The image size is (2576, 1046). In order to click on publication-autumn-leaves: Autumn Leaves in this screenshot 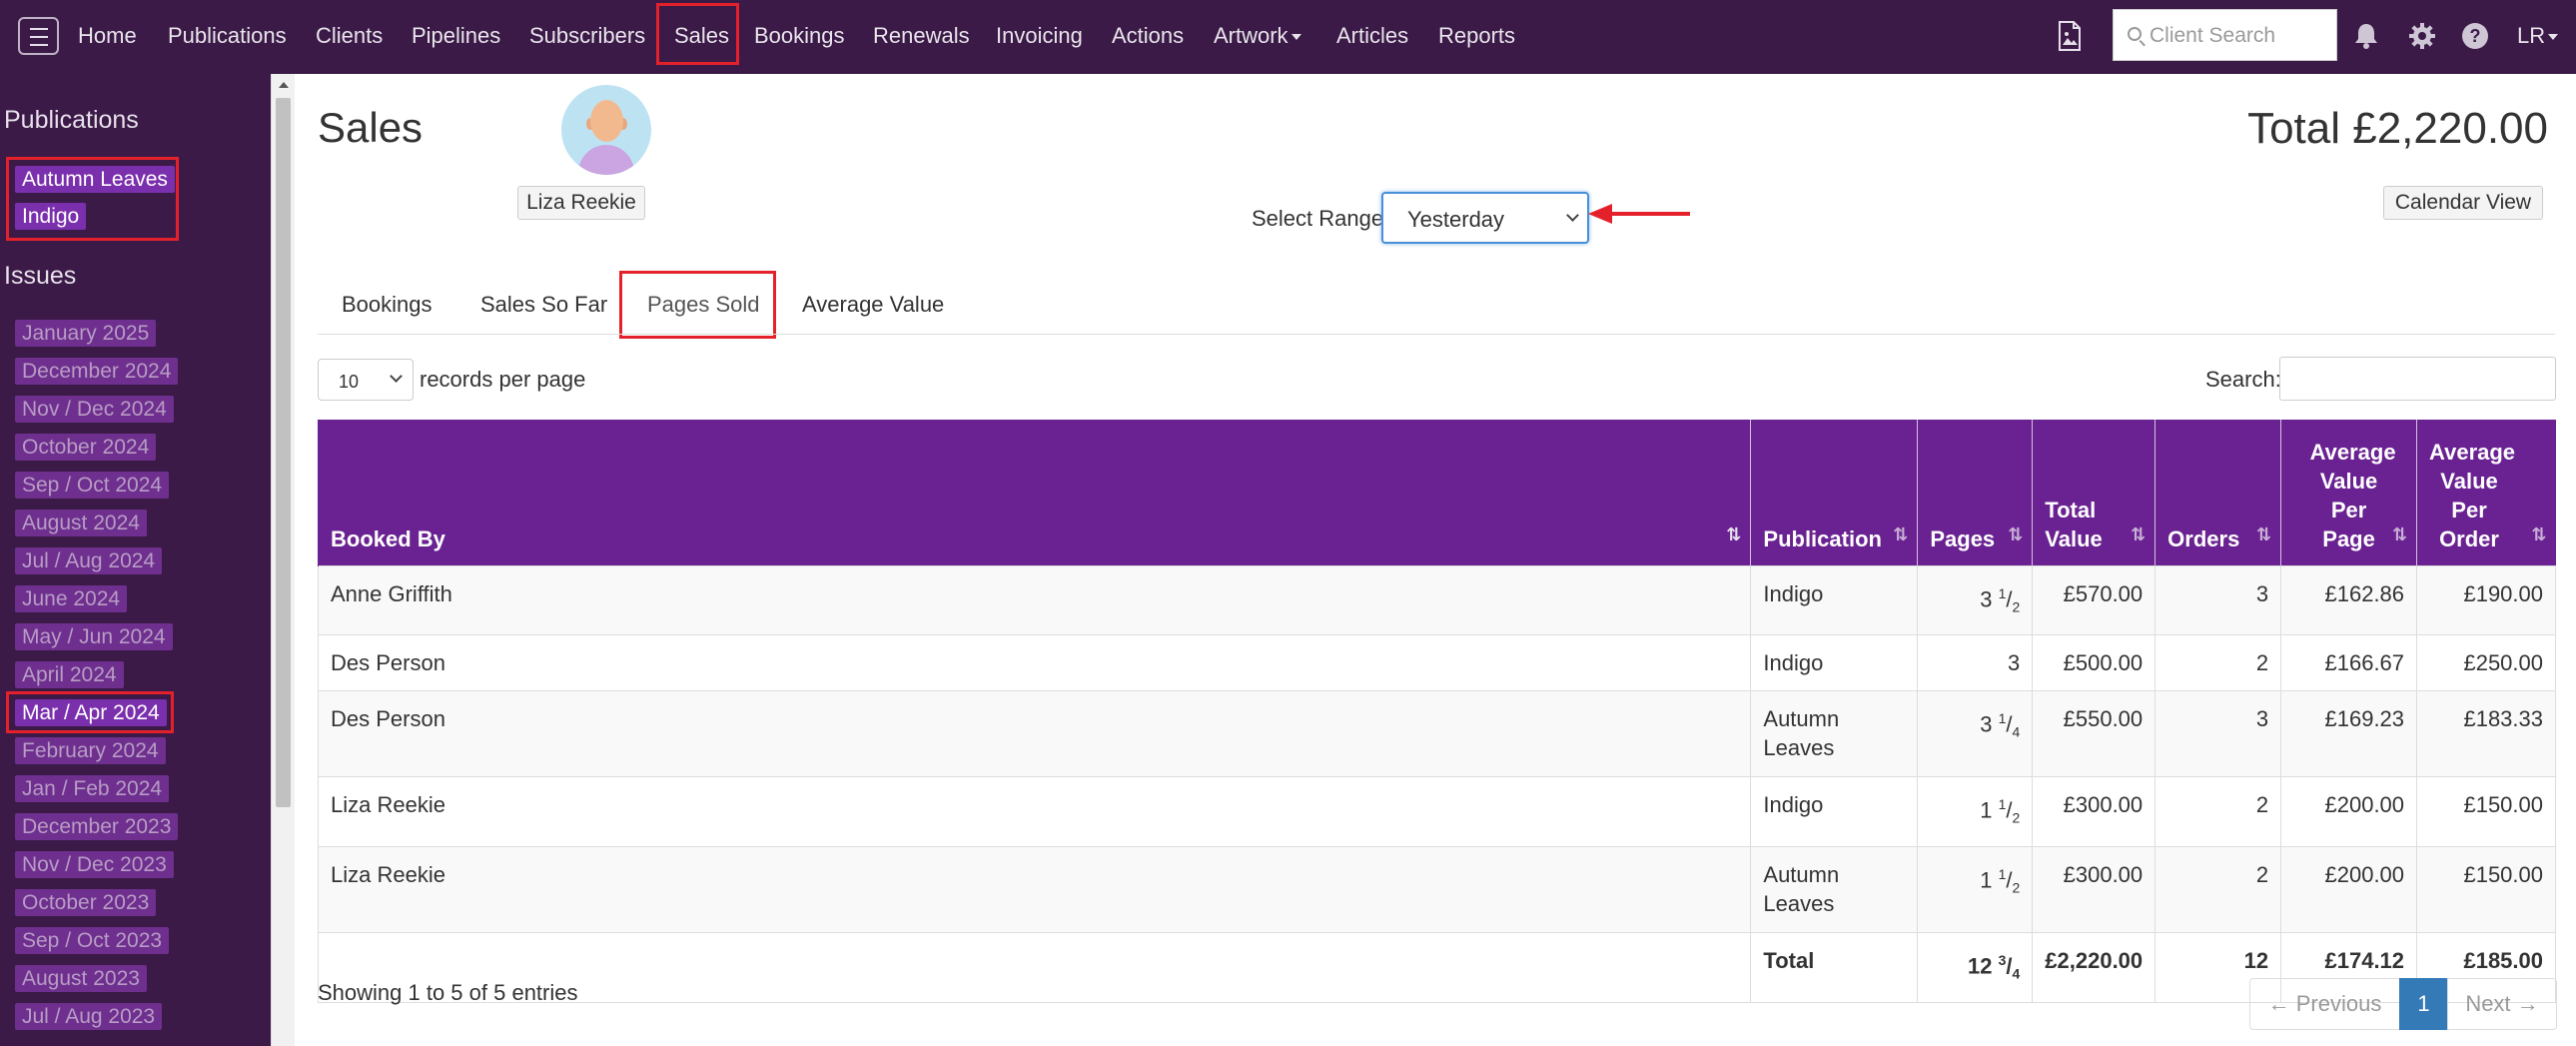, I will do `click(95, 179)`.